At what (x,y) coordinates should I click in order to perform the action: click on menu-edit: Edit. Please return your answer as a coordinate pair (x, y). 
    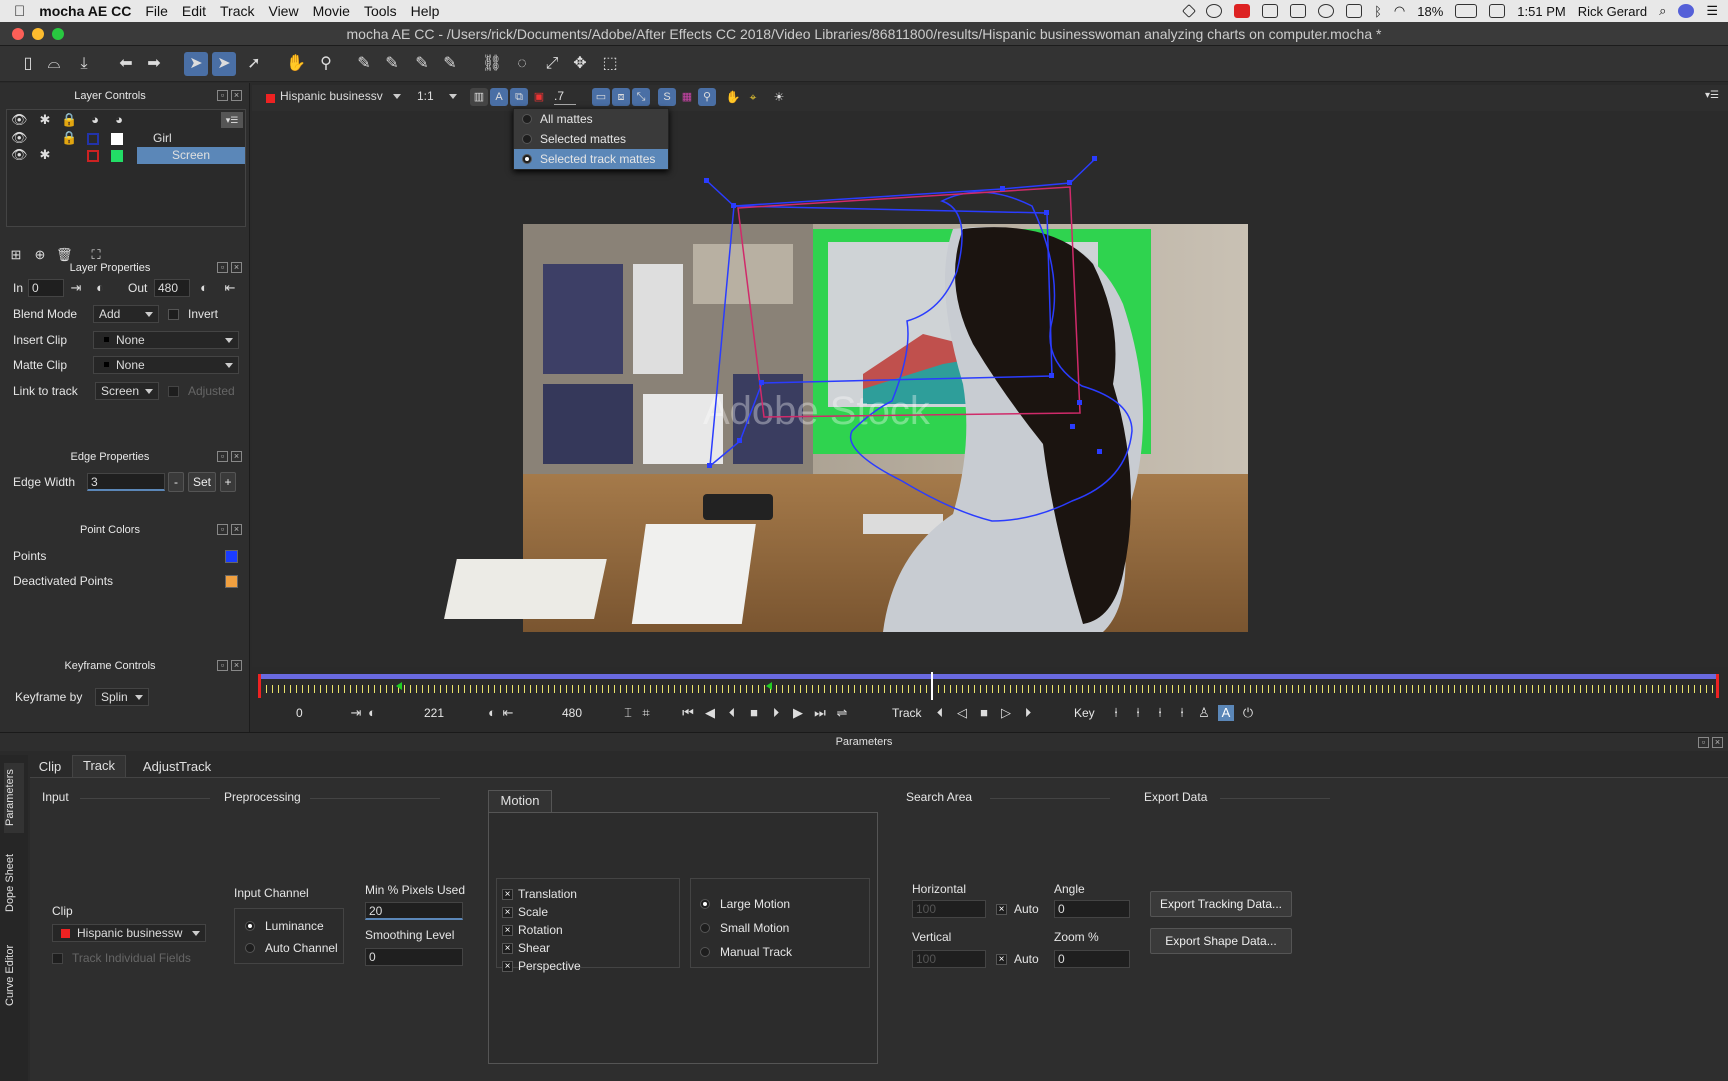
    Looking at the image, I should click on (194, 11).